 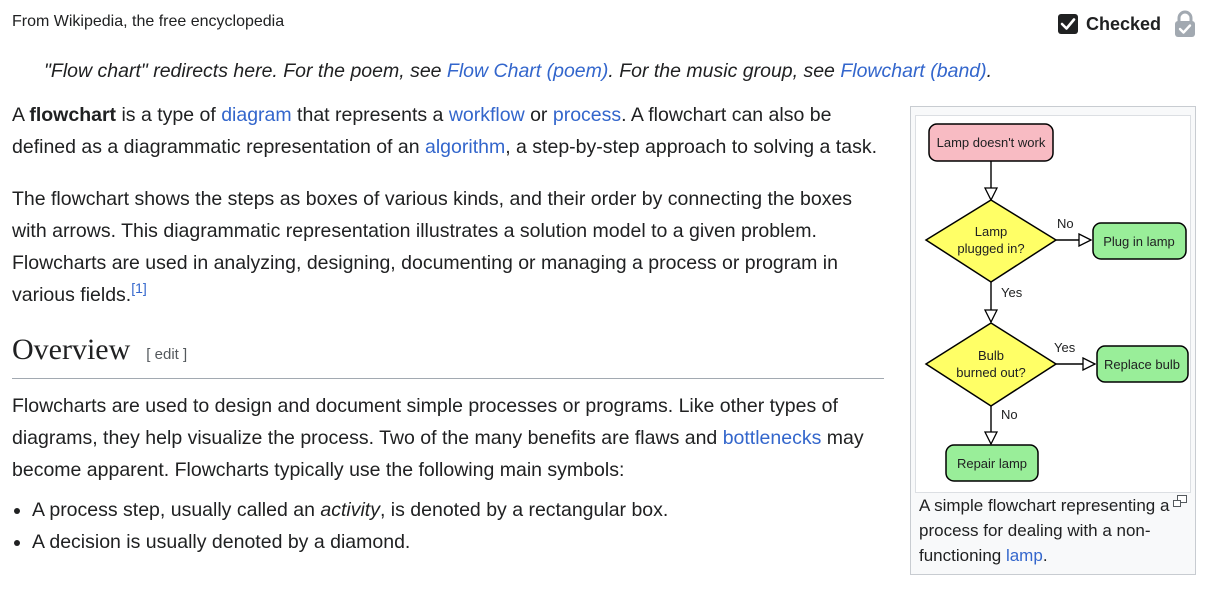 What do you see at coordinates (913, 71) in the screenshot?
I see `hatnote-link-band: Flowchart (band)` at bounding box center [913, 71].